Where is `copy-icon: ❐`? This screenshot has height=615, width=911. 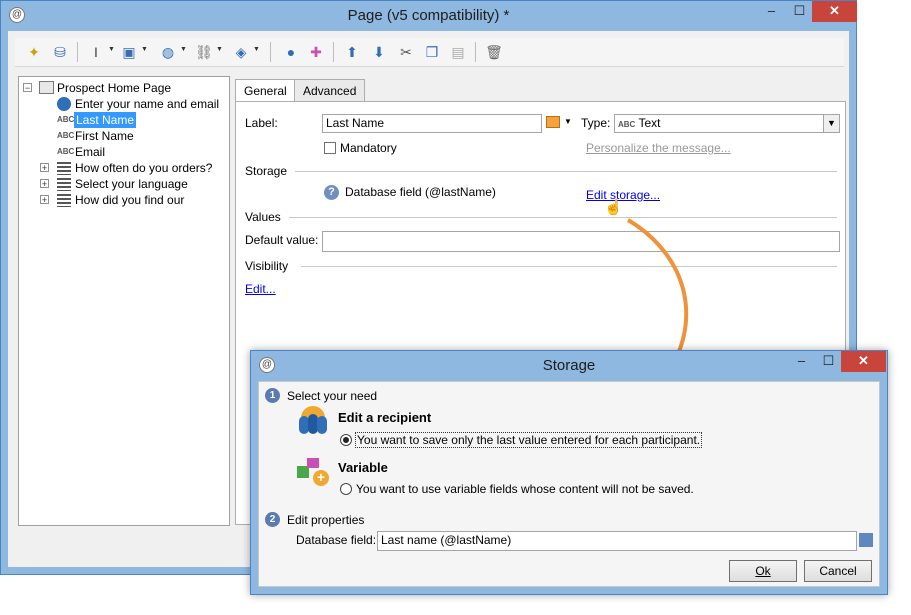
copy-icon: ❐ is located at coordinates (432, 52).